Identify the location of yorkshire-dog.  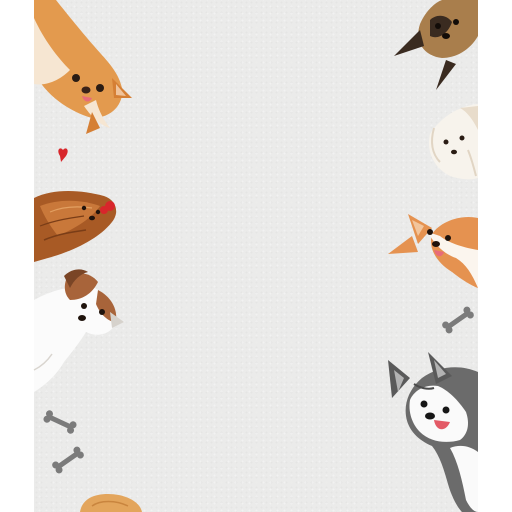
(75, 226).